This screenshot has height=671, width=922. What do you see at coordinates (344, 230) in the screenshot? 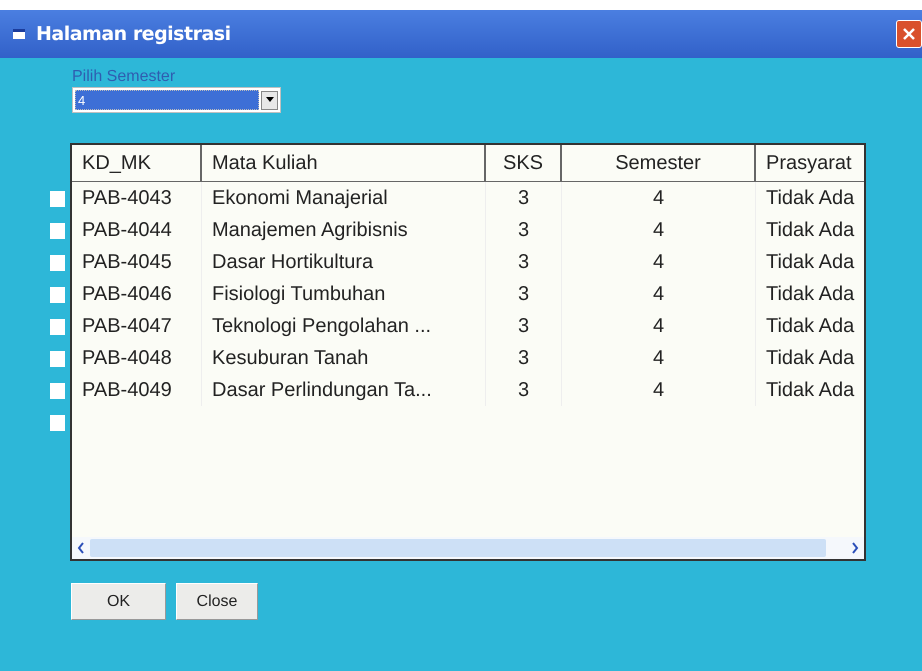
I see `table-cell: Manajemen Agribisnis` at bounding box center [344, 230].